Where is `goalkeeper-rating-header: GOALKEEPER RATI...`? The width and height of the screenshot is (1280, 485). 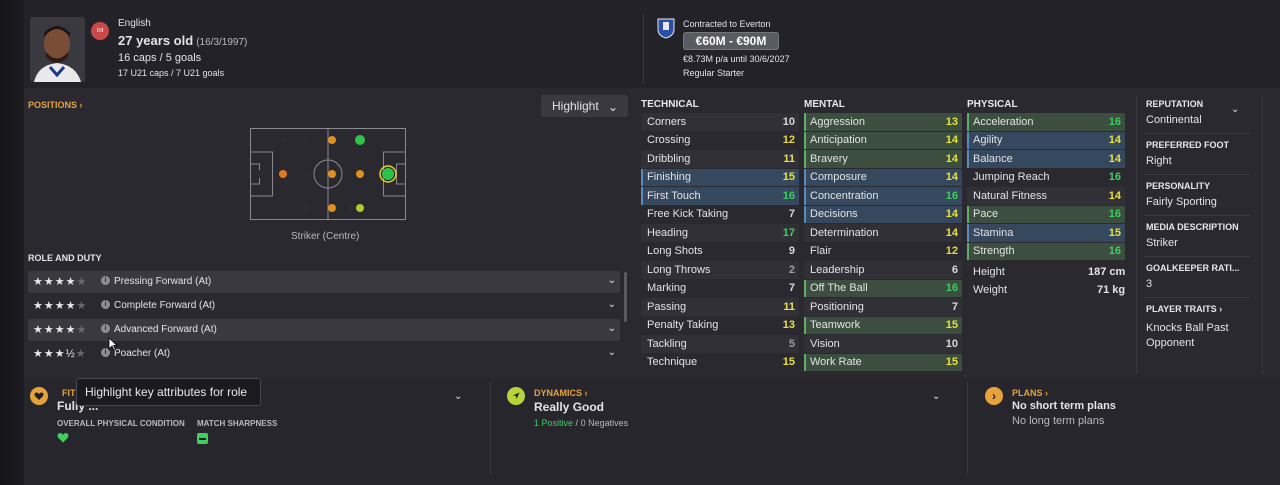 goalkeeper-rating-header: GOALKEEPER RATI... is located at coordinates (1193, 268).